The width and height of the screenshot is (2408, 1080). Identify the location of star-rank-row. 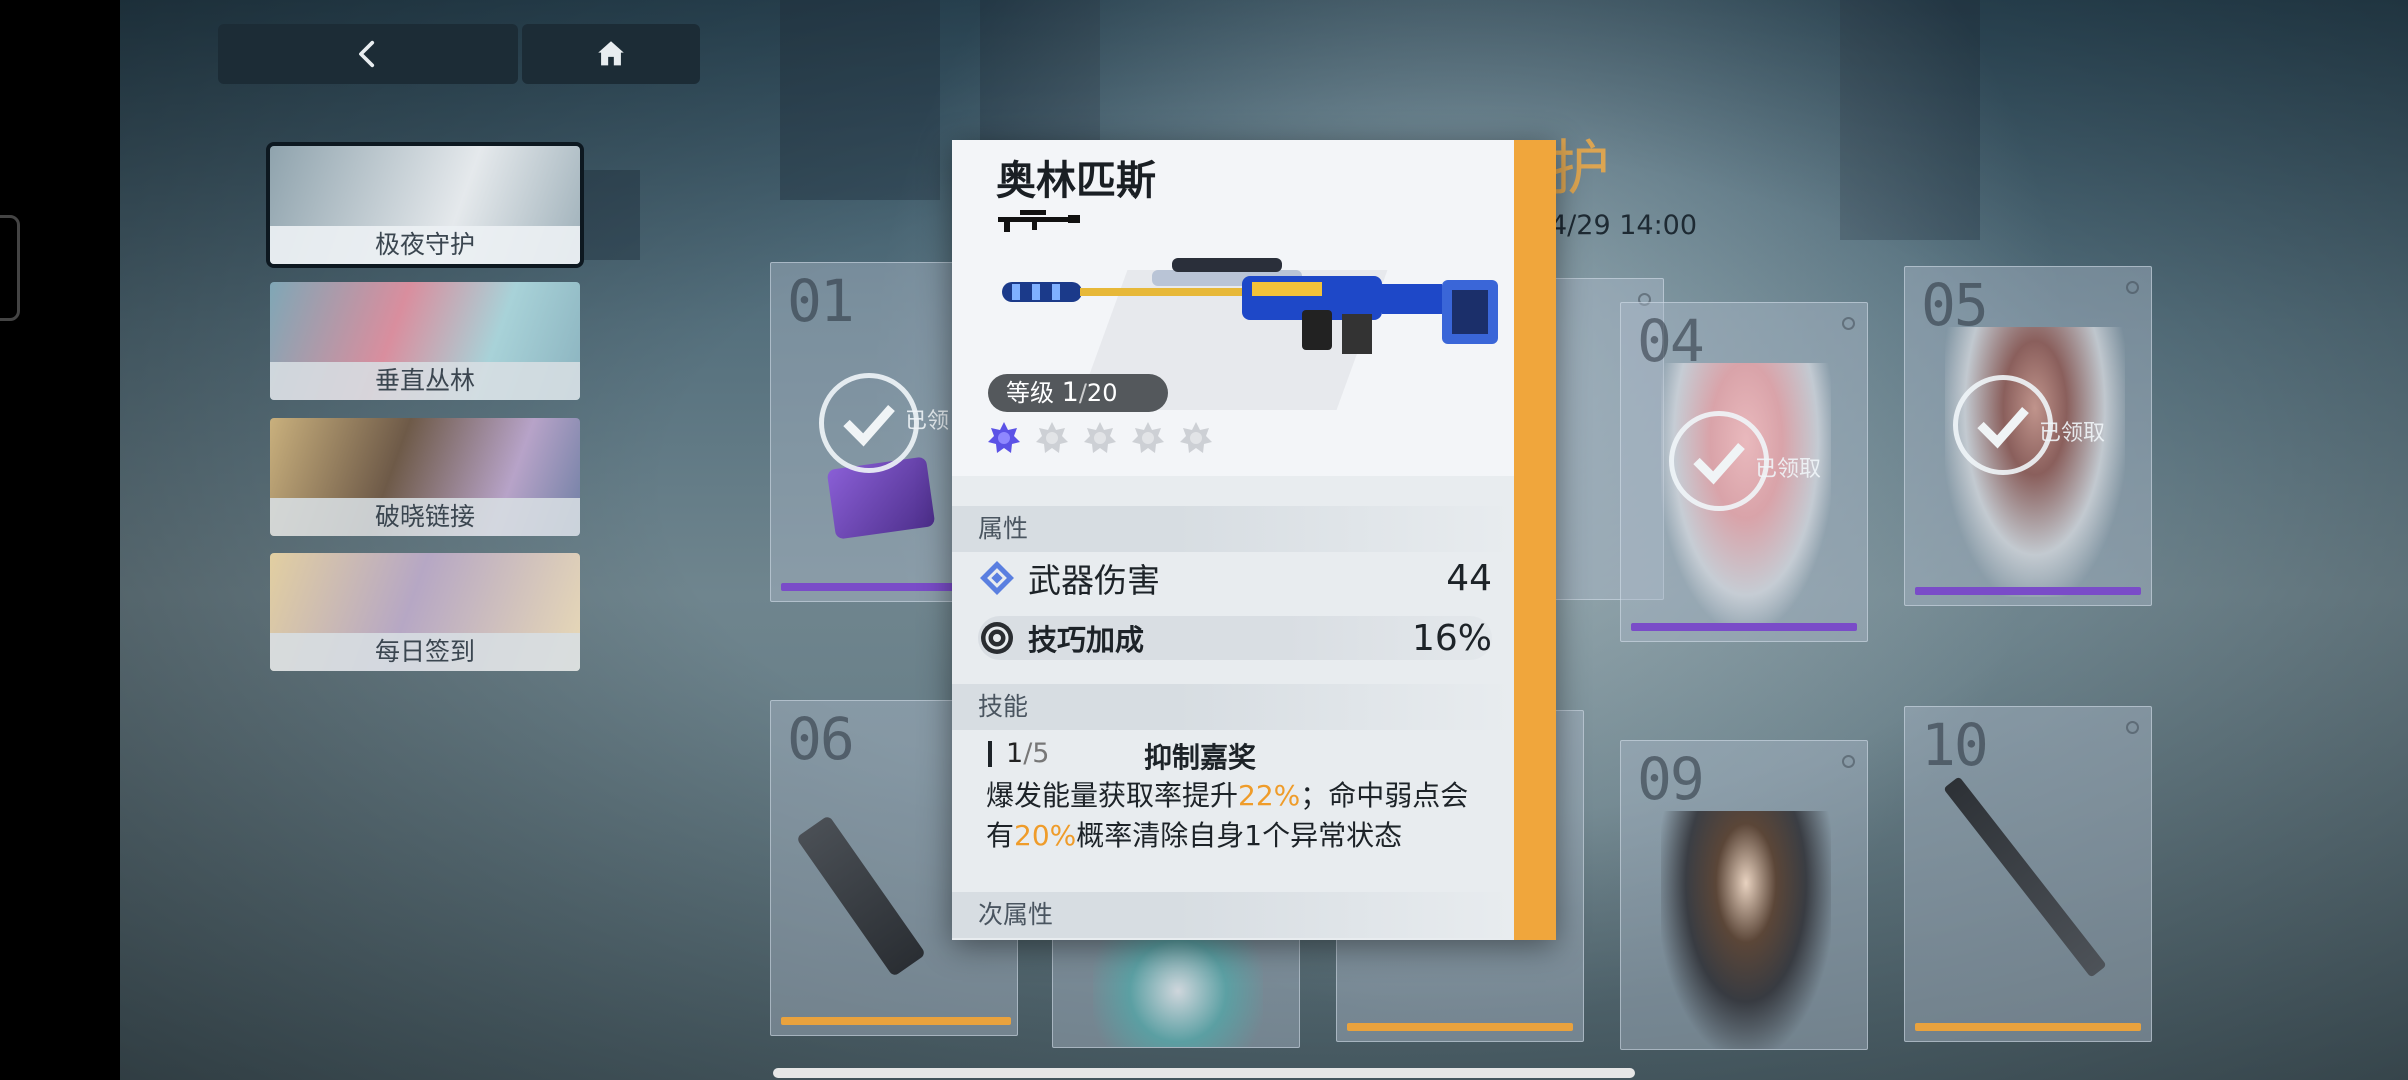
(1100, 438).